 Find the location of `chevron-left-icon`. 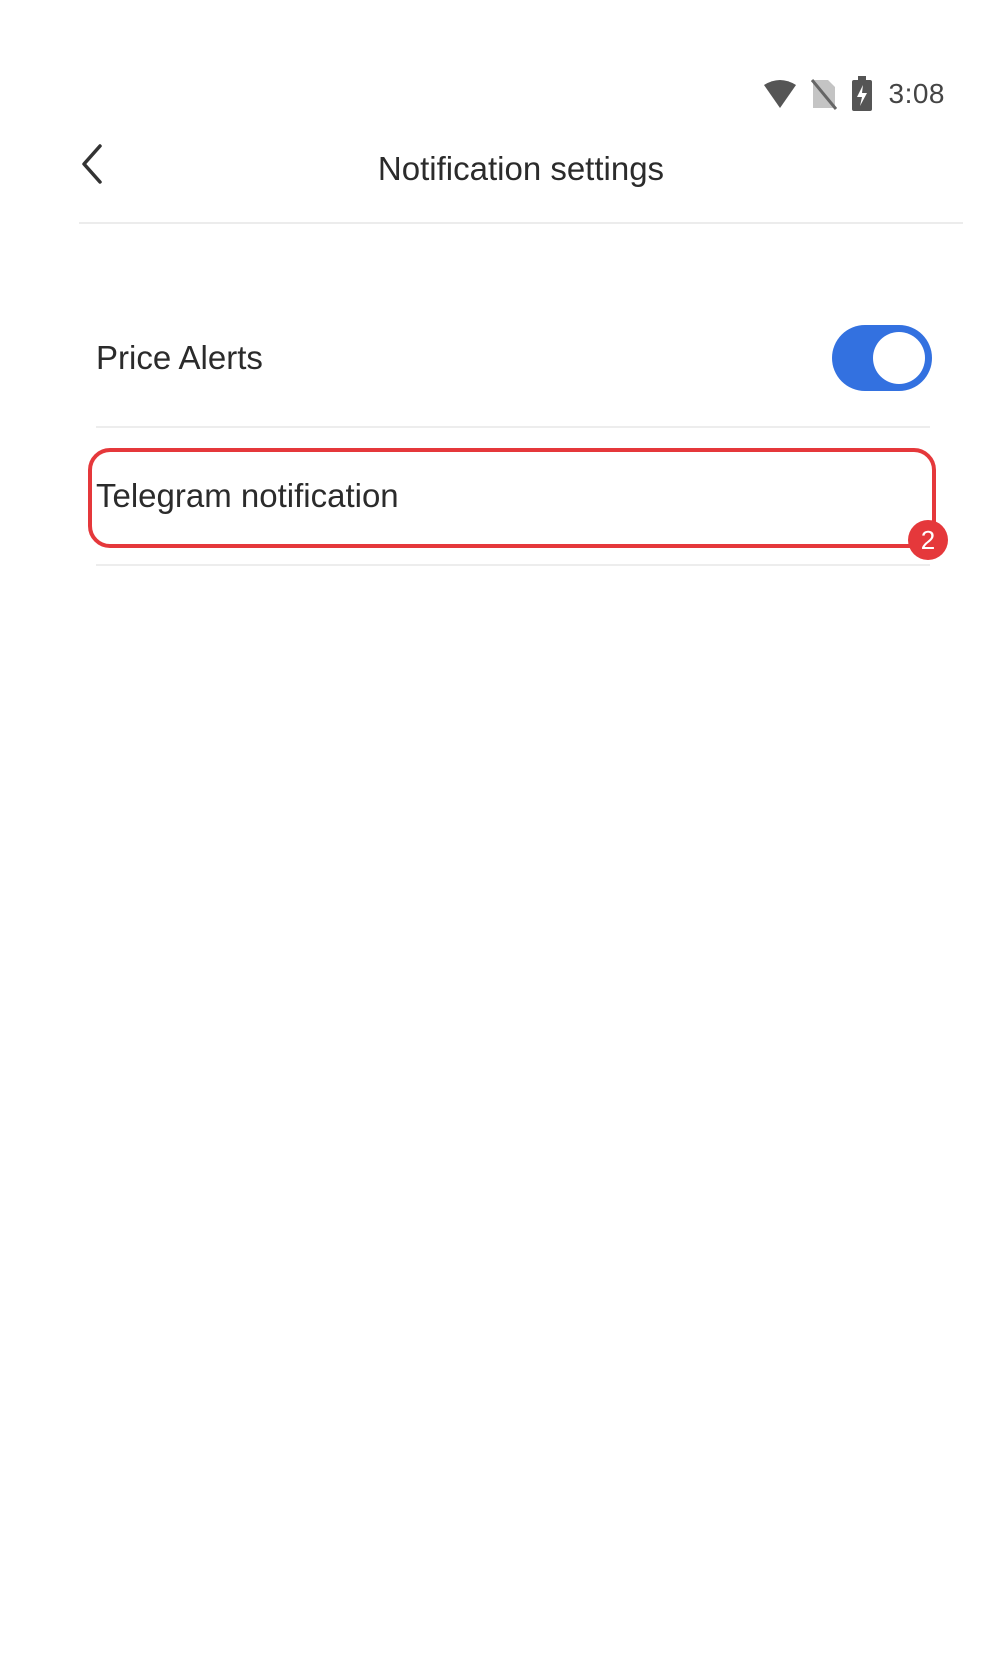

chevron-left-icon is located at coordinates (92, 166).